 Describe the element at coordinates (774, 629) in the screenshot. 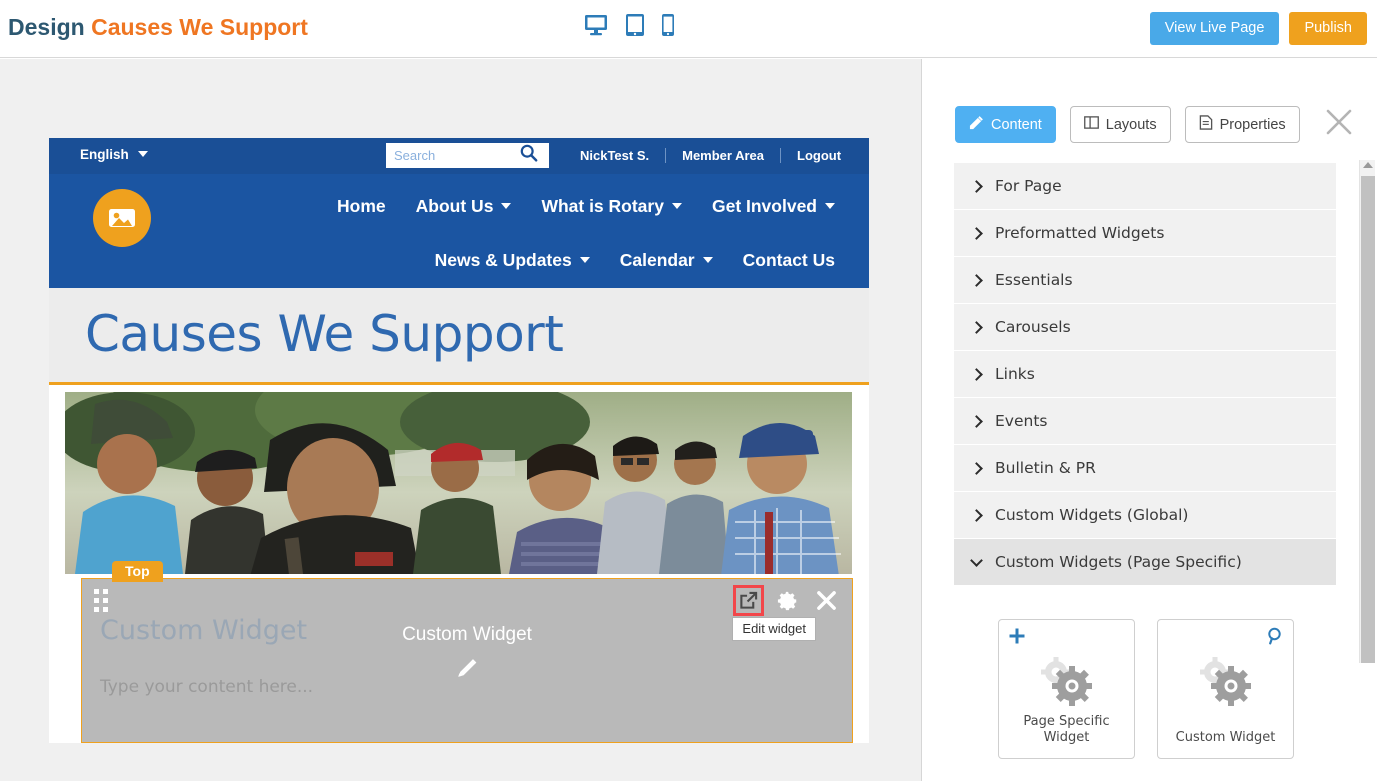

I see `edit-widget-tooltip: Edit widget` at that location.